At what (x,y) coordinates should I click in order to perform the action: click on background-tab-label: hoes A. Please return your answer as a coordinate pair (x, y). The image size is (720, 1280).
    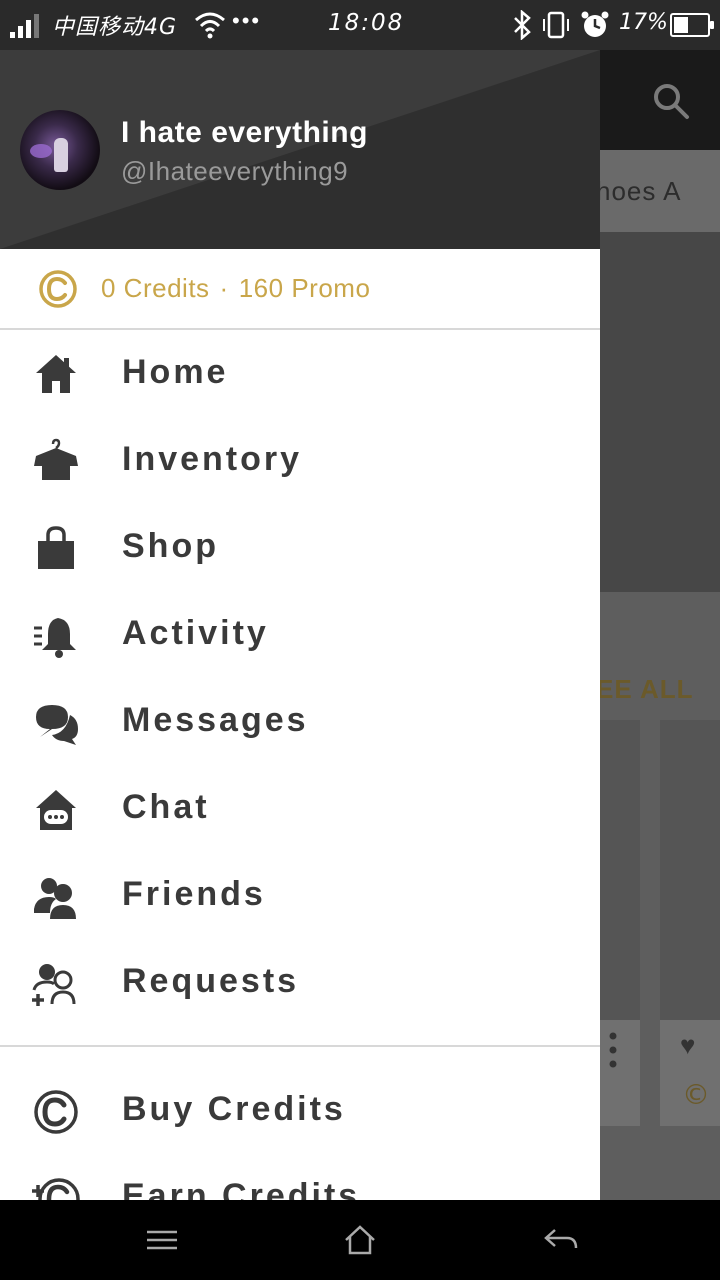
    Looking at the image, I should click on (639, 191).